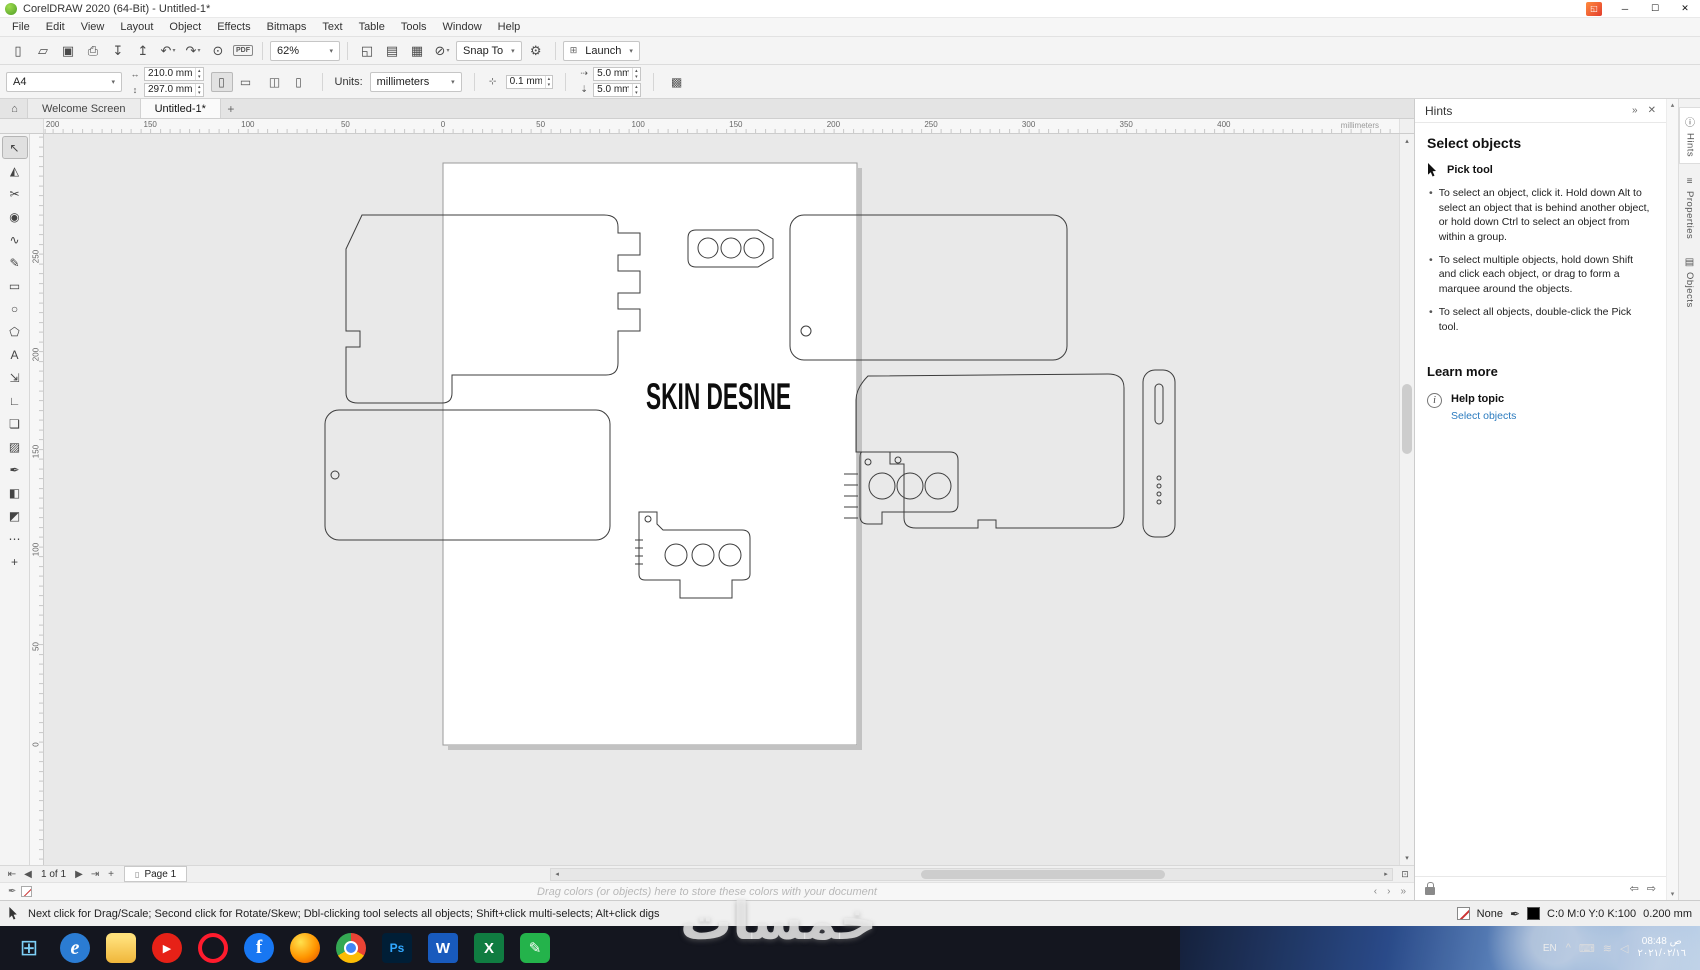 The width and height of the screenshot is (1700, 970). What do you see at coordinates (199, 73) in the screenshot?
I see `page-width-spinner: ▴ ▾` at bounding box center [199, 73].